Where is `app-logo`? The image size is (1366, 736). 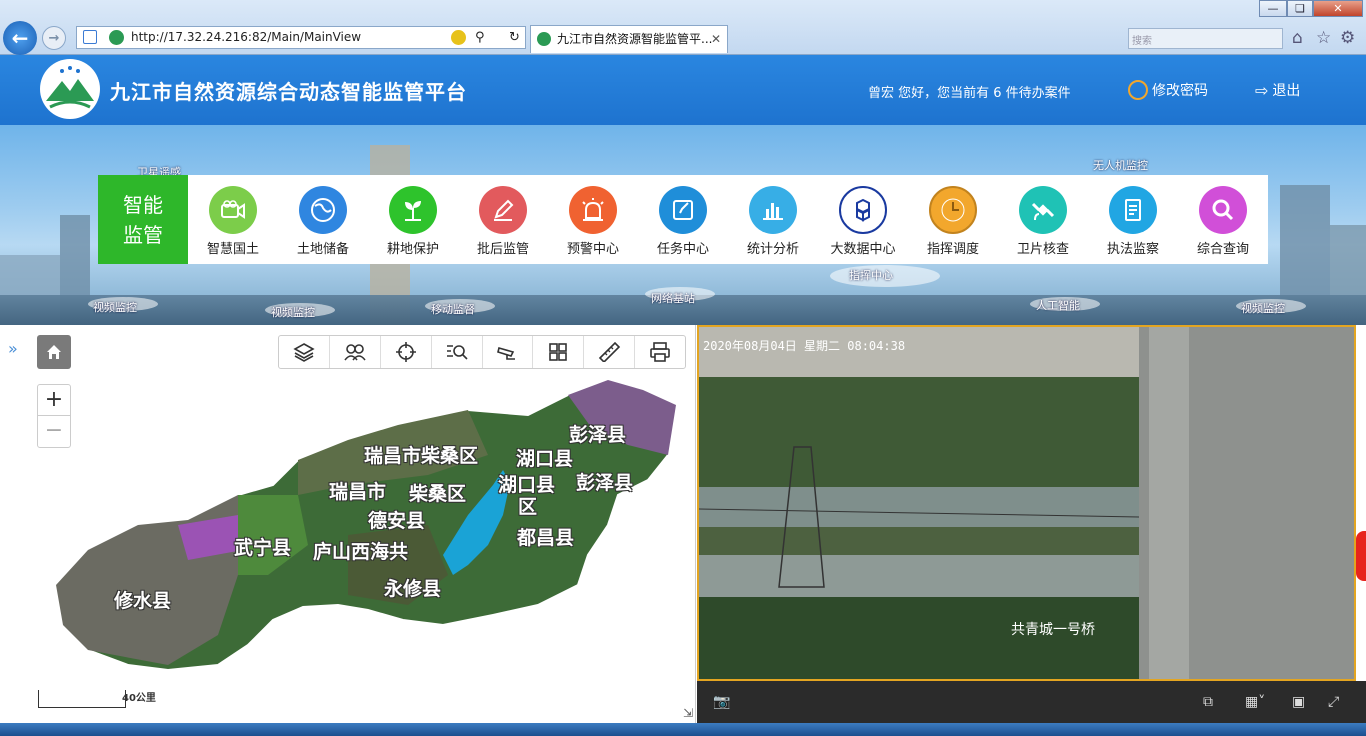 app-logo is located at coordinates (70, 89).